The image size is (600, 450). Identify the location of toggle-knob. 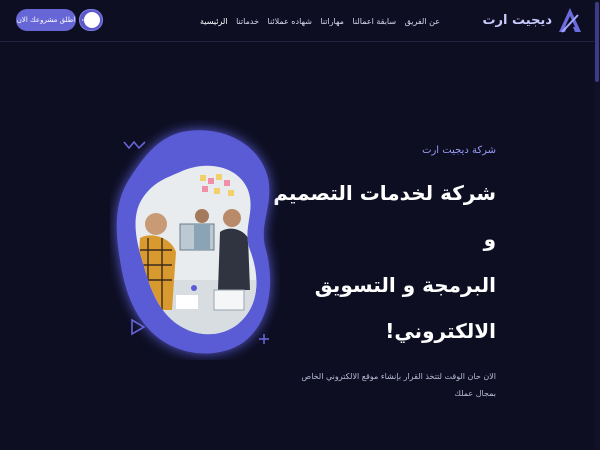
(92, 20).